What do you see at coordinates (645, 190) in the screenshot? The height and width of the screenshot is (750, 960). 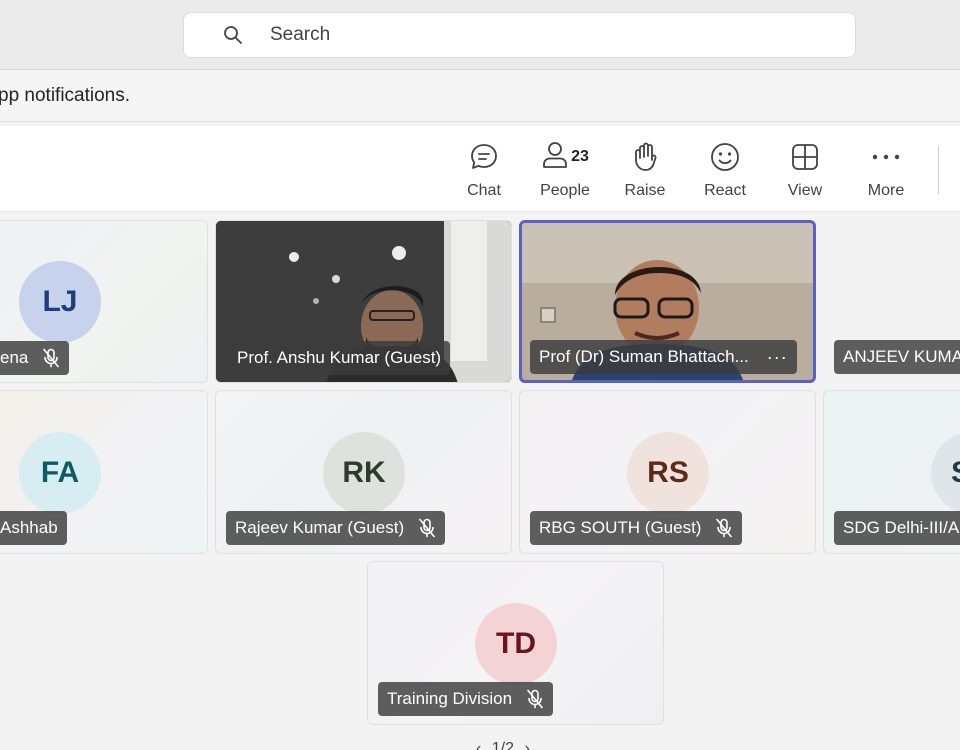 I see `raise-label: Raise` at bounding box center [645, 190].